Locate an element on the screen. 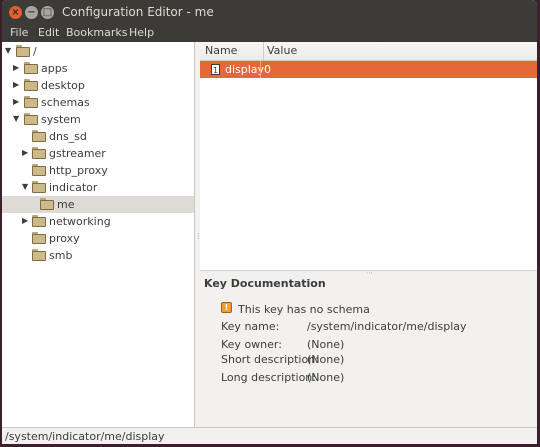  tree-row-system: ▼ system is located at coordinates (98, 119).